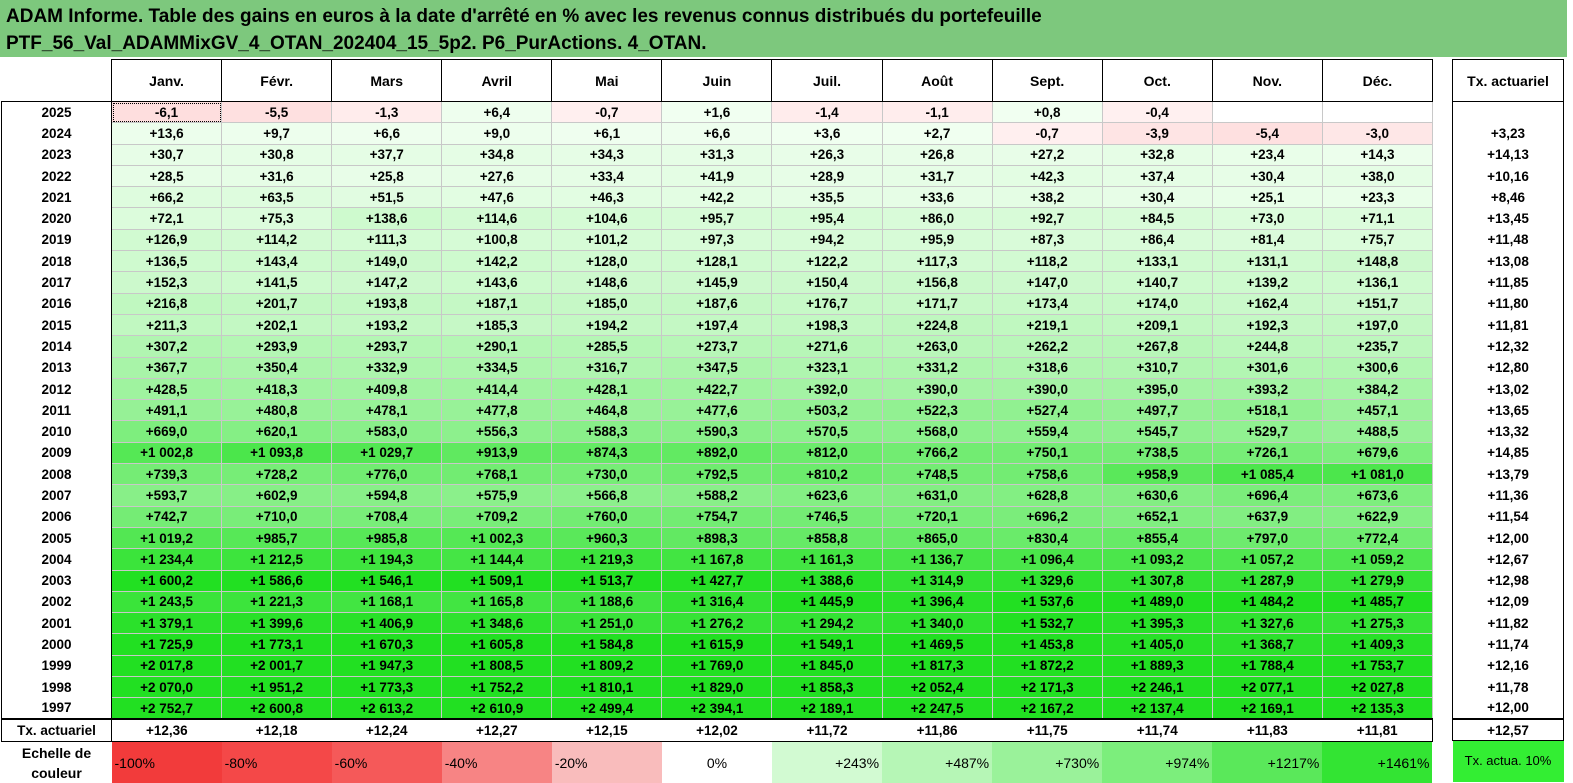 The image size is (1573, 783). I want to click on gain-cell: +139,2, so click(1267, 282).